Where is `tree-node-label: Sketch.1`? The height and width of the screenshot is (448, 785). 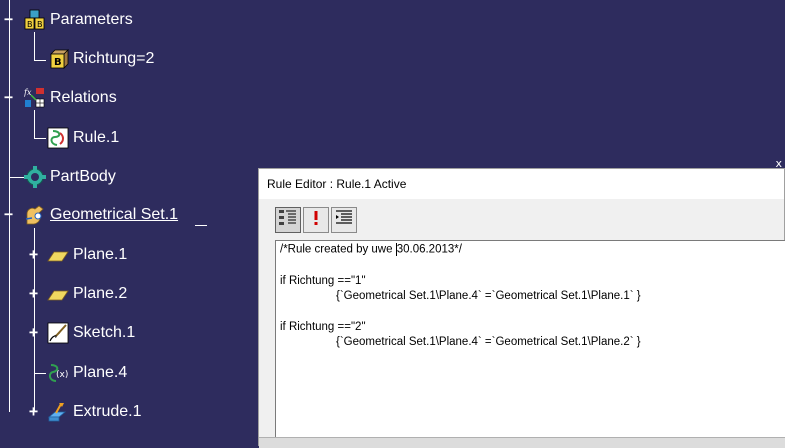 tree-node-label: Sketch.1 is located at coordinates (104, 332).